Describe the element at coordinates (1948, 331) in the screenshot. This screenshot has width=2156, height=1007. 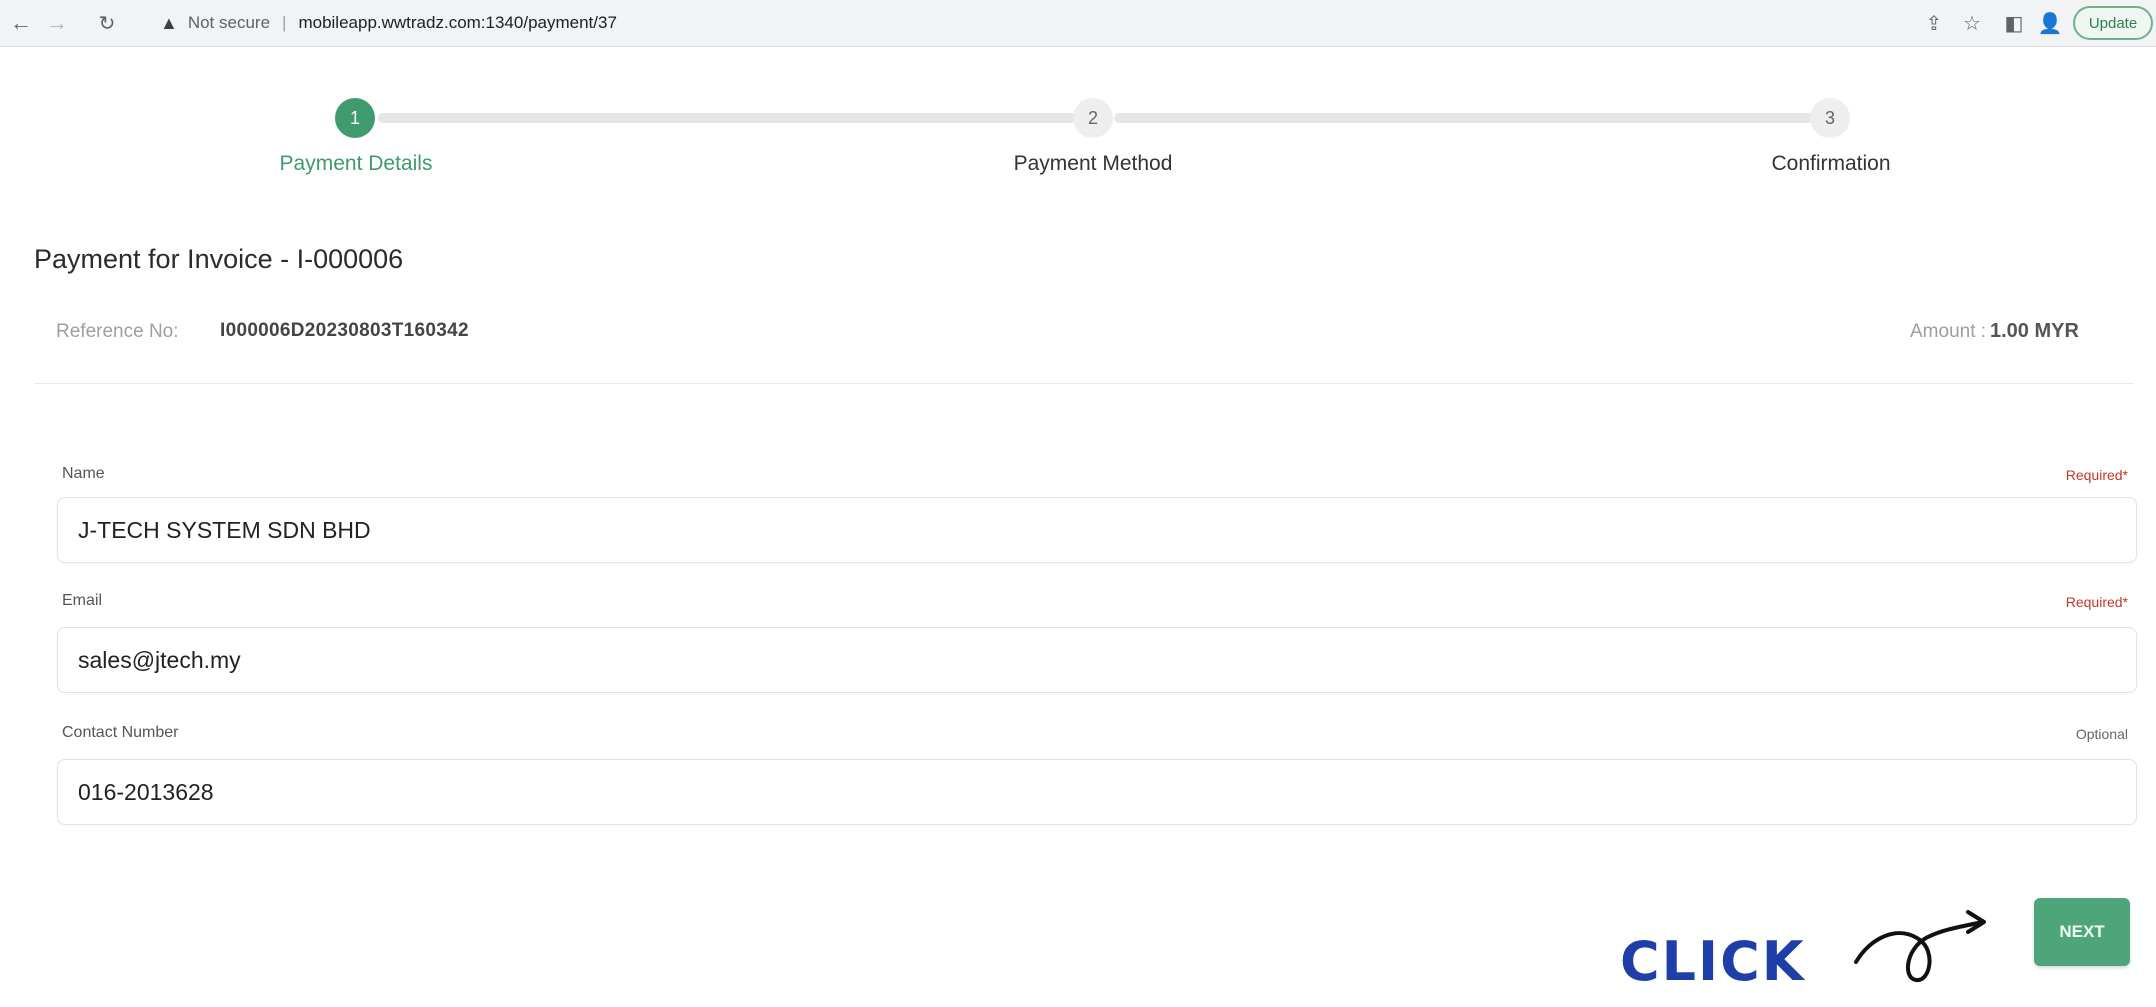
I see `amount-label: Amount :` at that location.